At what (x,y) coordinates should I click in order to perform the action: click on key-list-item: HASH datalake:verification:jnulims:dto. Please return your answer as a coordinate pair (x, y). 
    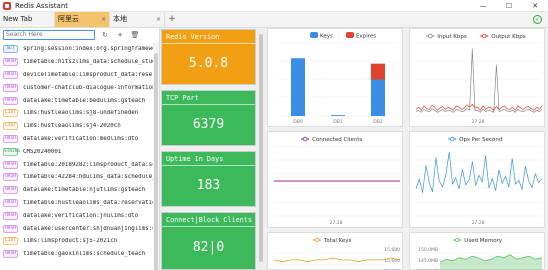
    Looking at the image, I should click on (76, 215).